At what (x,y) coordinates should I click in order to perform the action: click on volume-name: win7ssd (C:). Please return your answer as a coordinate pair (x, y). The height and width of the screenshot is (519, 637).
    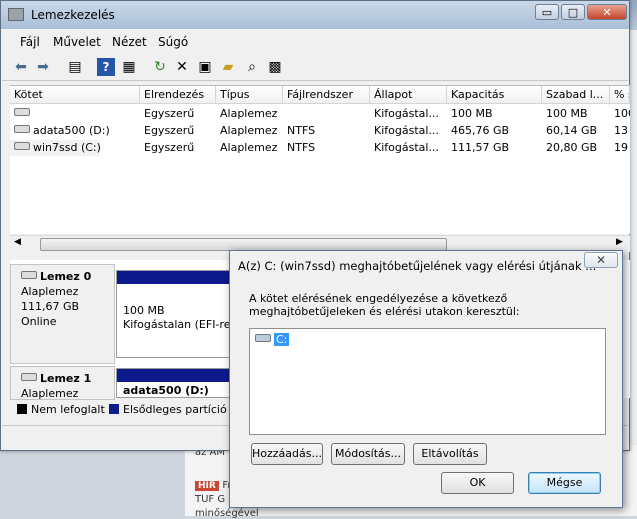
    Looking at the image, I should click on (66, 147).